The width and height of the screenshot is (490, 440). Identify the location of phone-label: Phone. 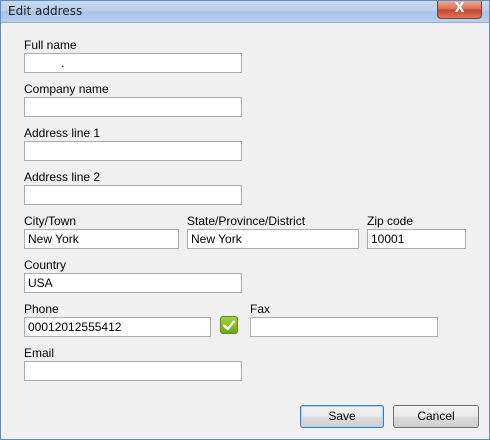
(41, 309).